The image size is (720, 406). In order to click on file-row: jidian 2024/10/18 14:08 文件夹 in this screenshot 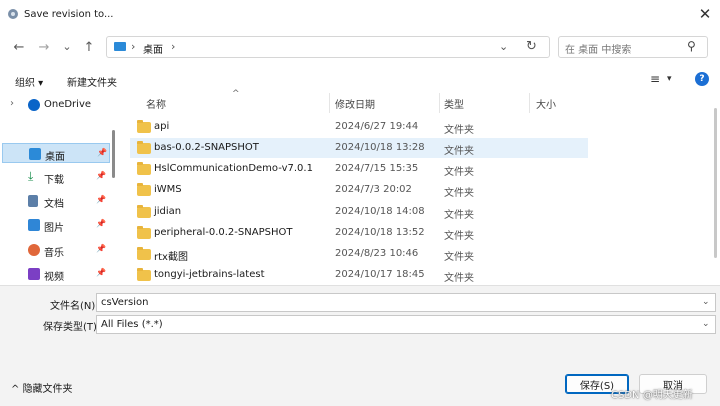, I will do `click(359, 212)`.